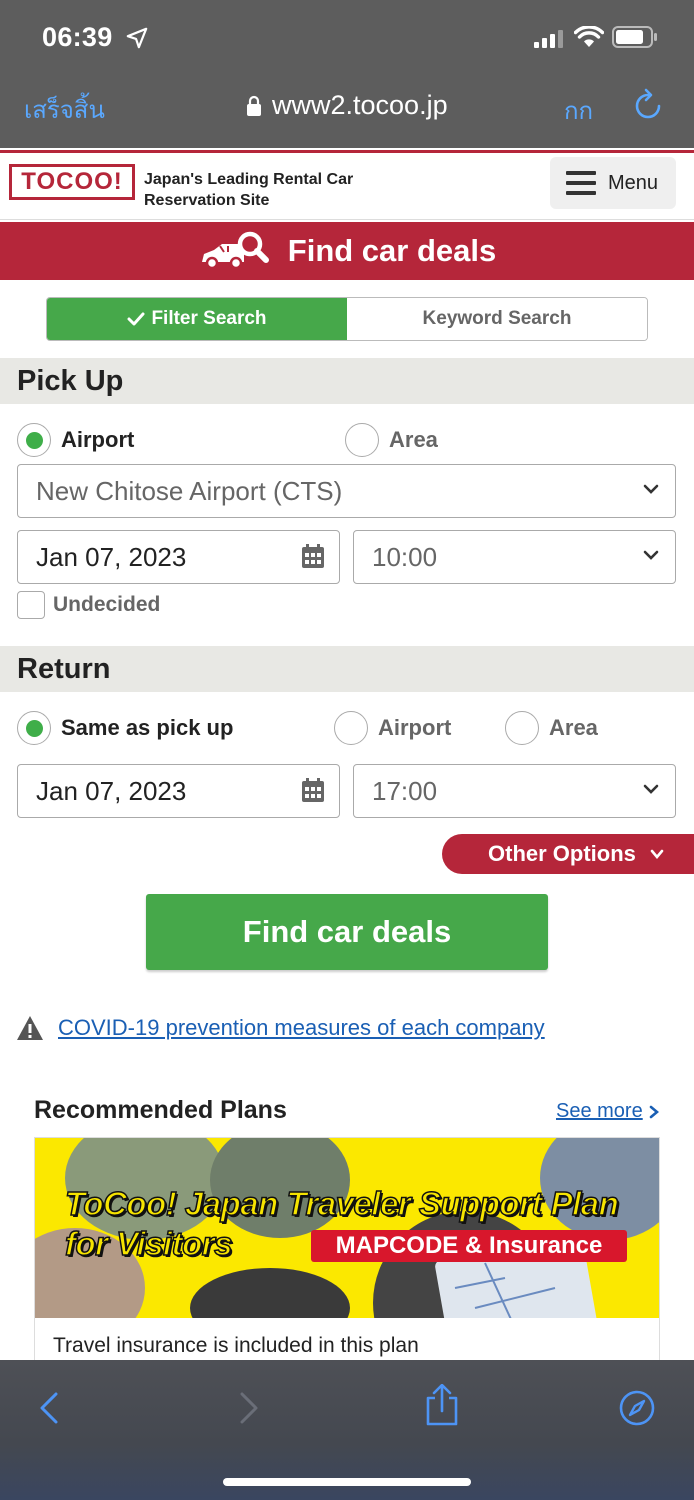  I want to click on pickup-radio-airport: Airport, so click(75, 440).